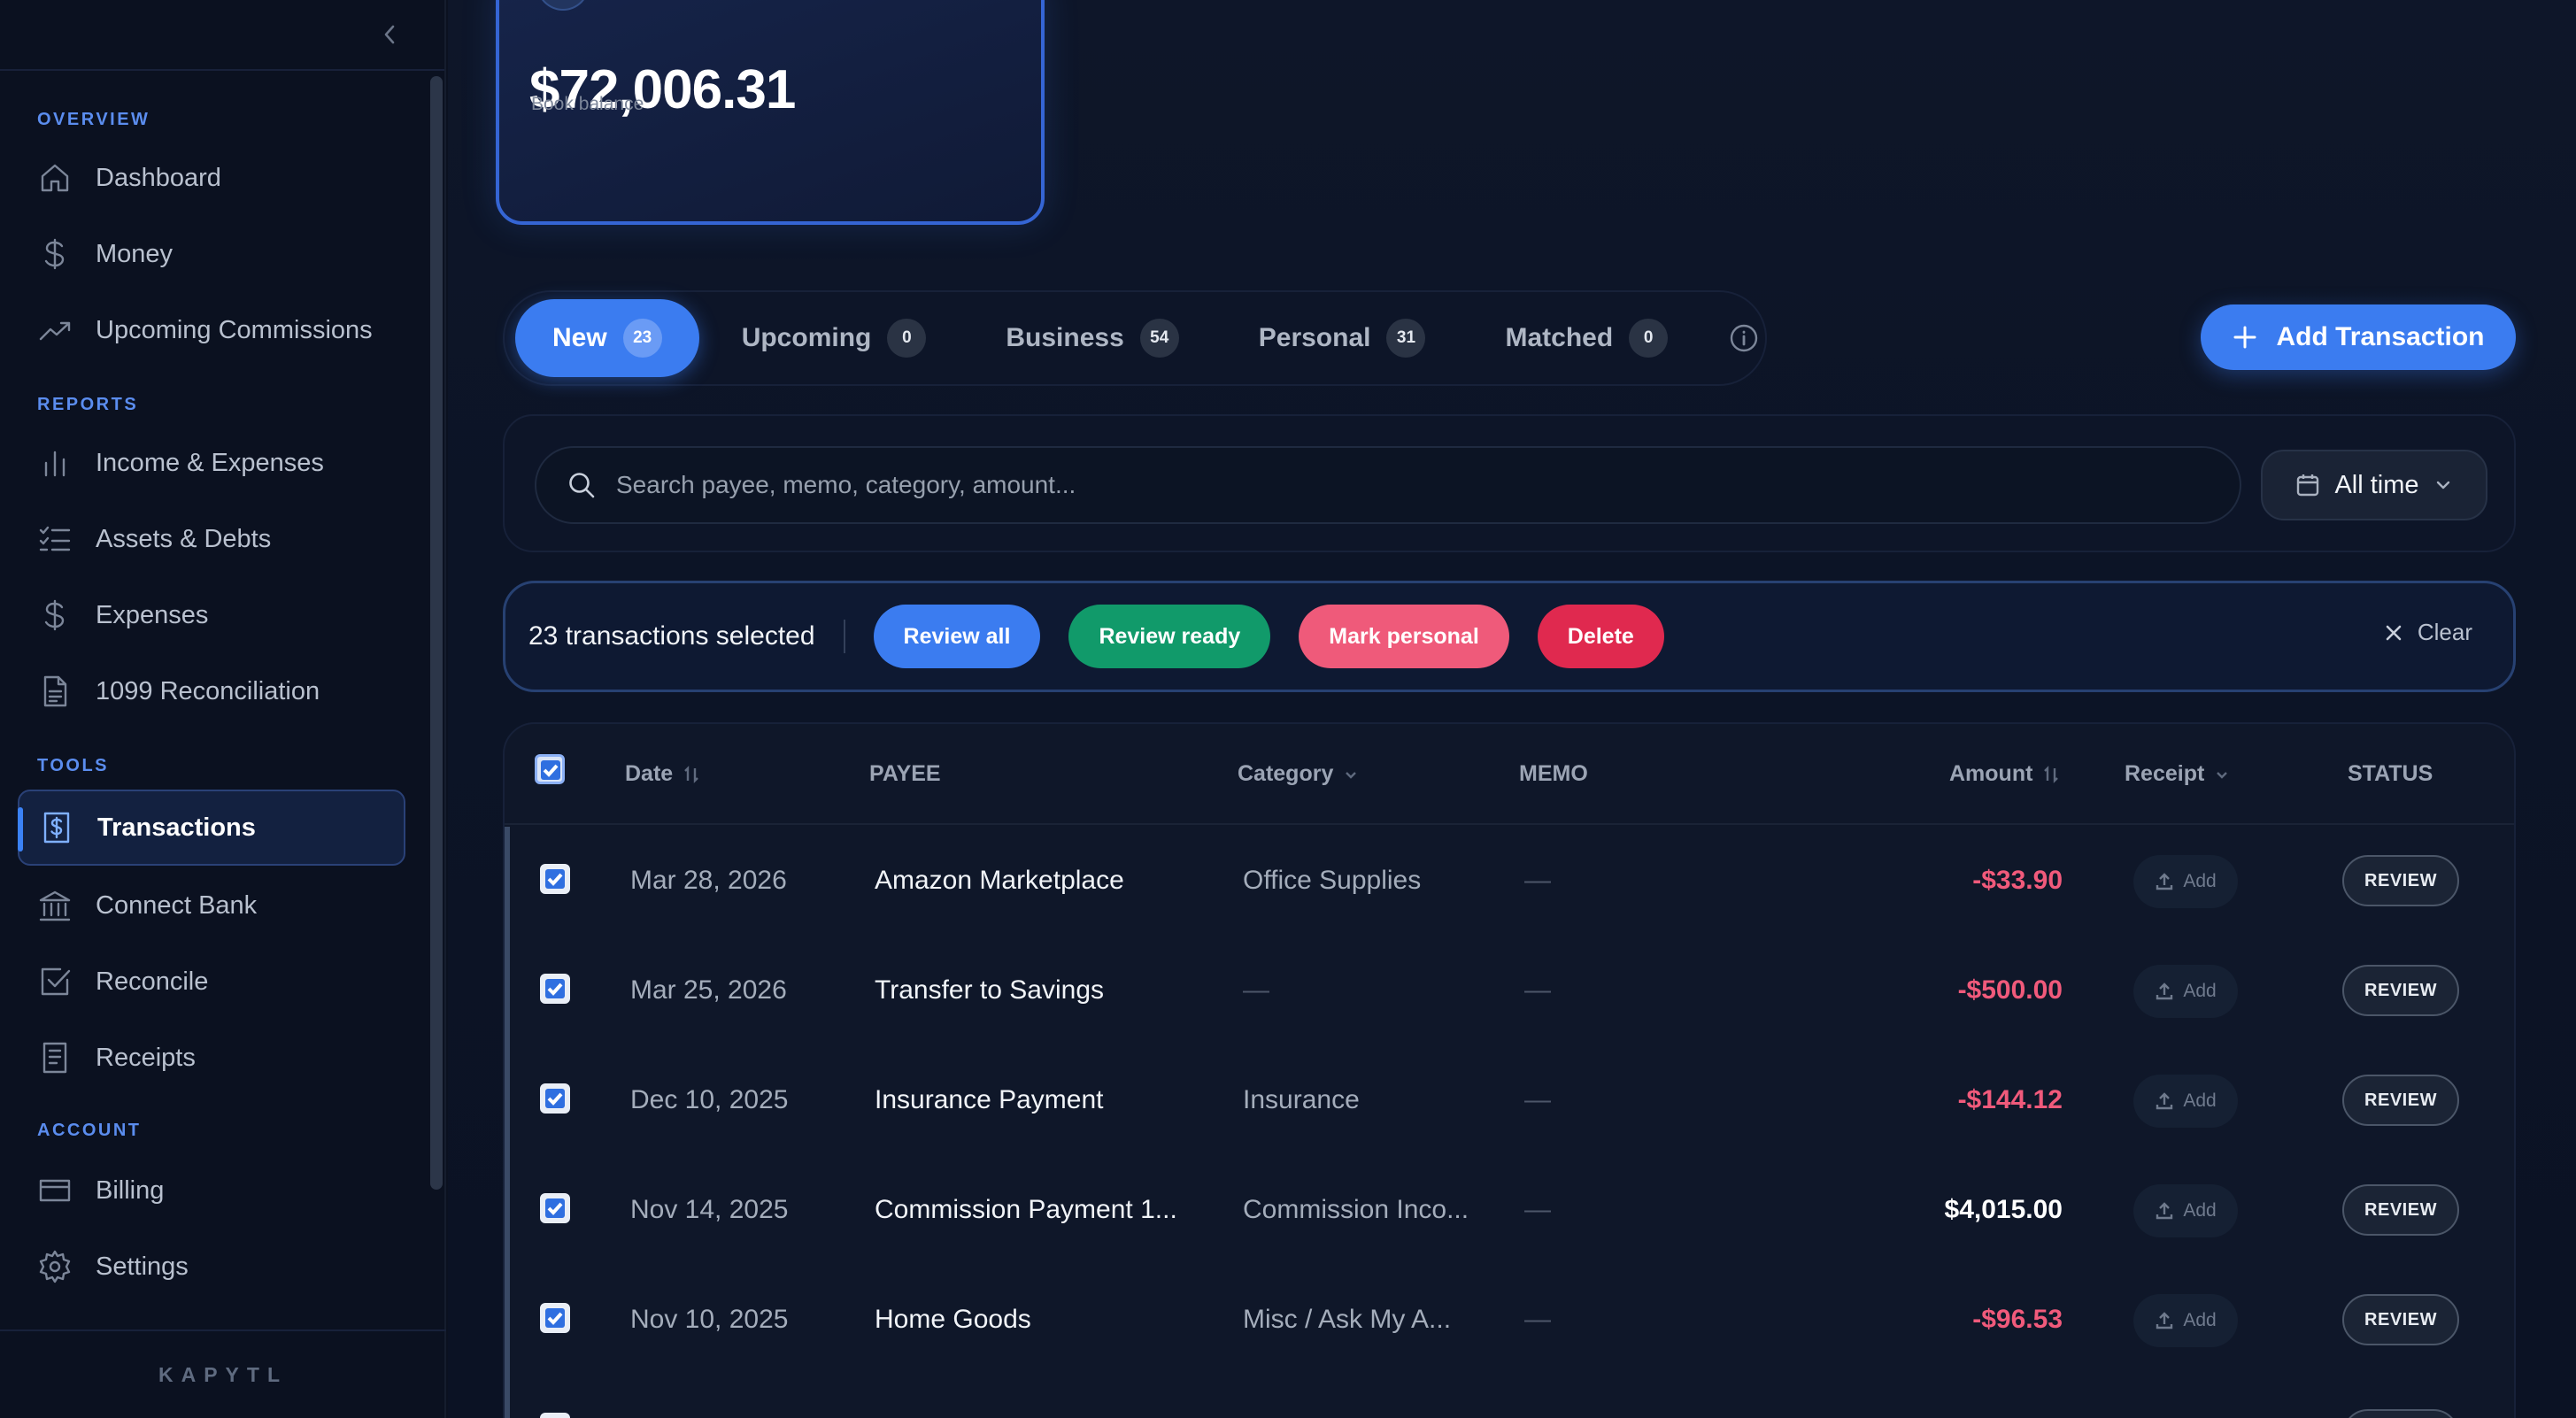 The height and width of the screenshot is (1418, 2576). I want to click on clear-label: Clear, so click(2444, 632).